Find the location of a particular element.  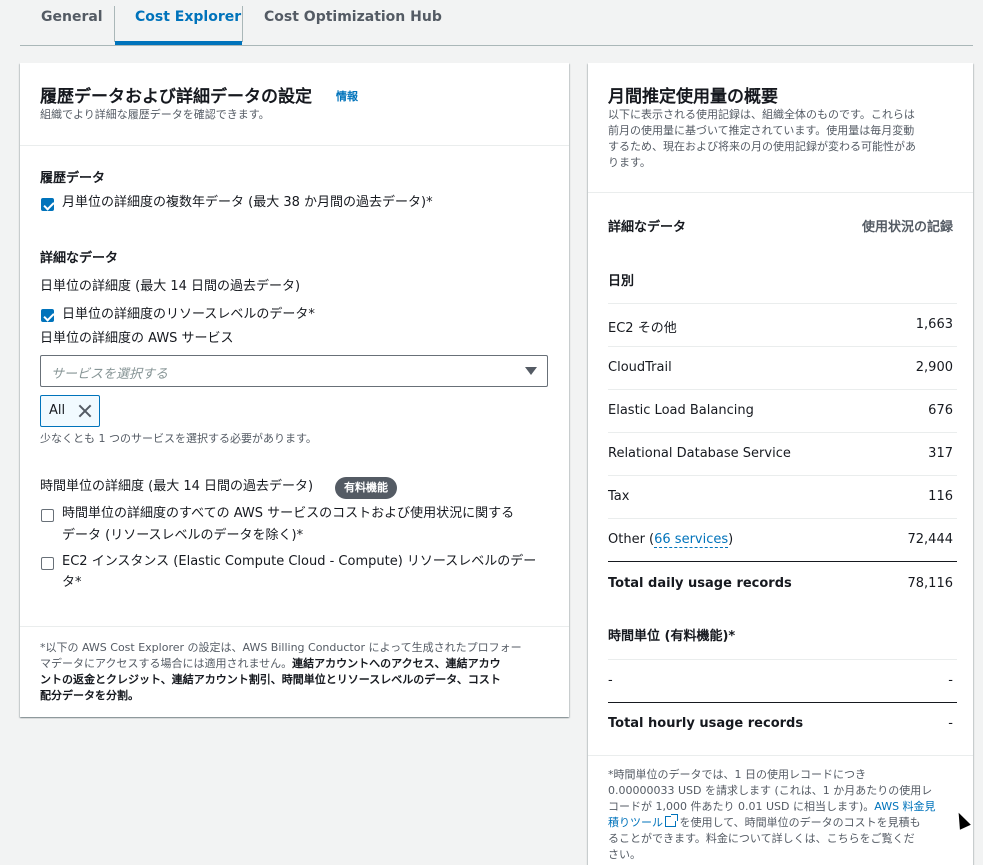

total-daily-label: Total daily usage records is located at coordinates (700, 583).